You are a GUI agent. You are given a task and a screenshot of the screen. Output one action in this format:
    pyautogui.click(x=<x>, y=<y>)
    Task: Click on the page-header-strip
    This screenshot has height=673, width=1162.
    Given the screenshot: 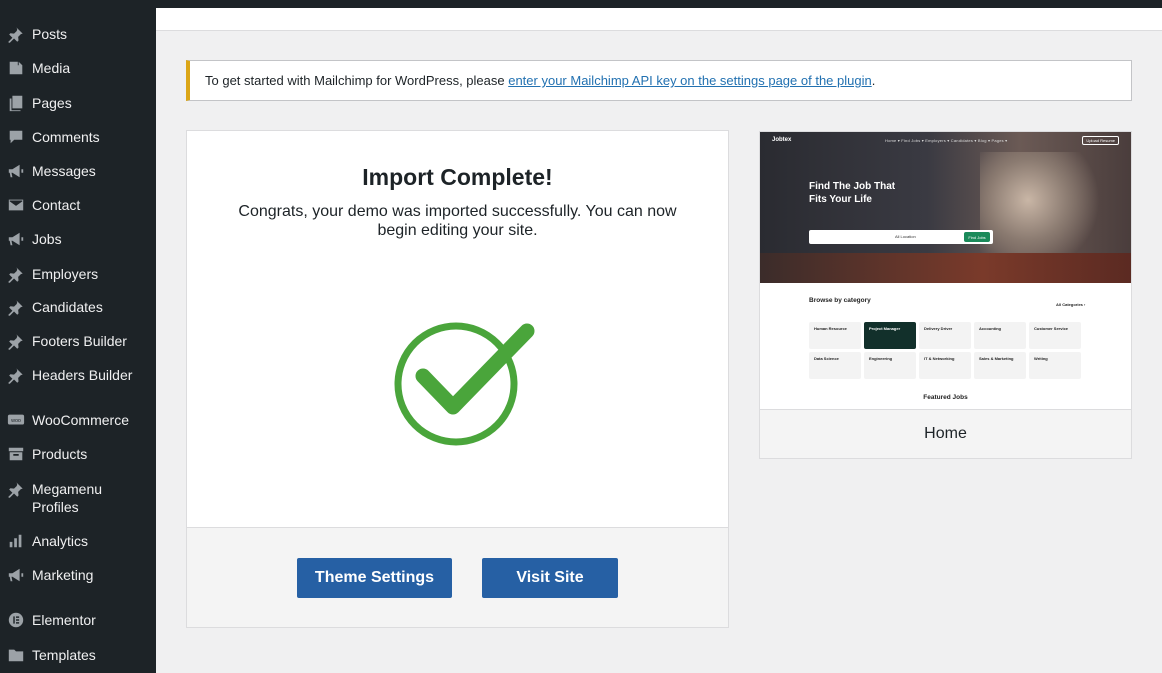 What is the action you would take?
    pyautogui.click(x=659, y=19)
    